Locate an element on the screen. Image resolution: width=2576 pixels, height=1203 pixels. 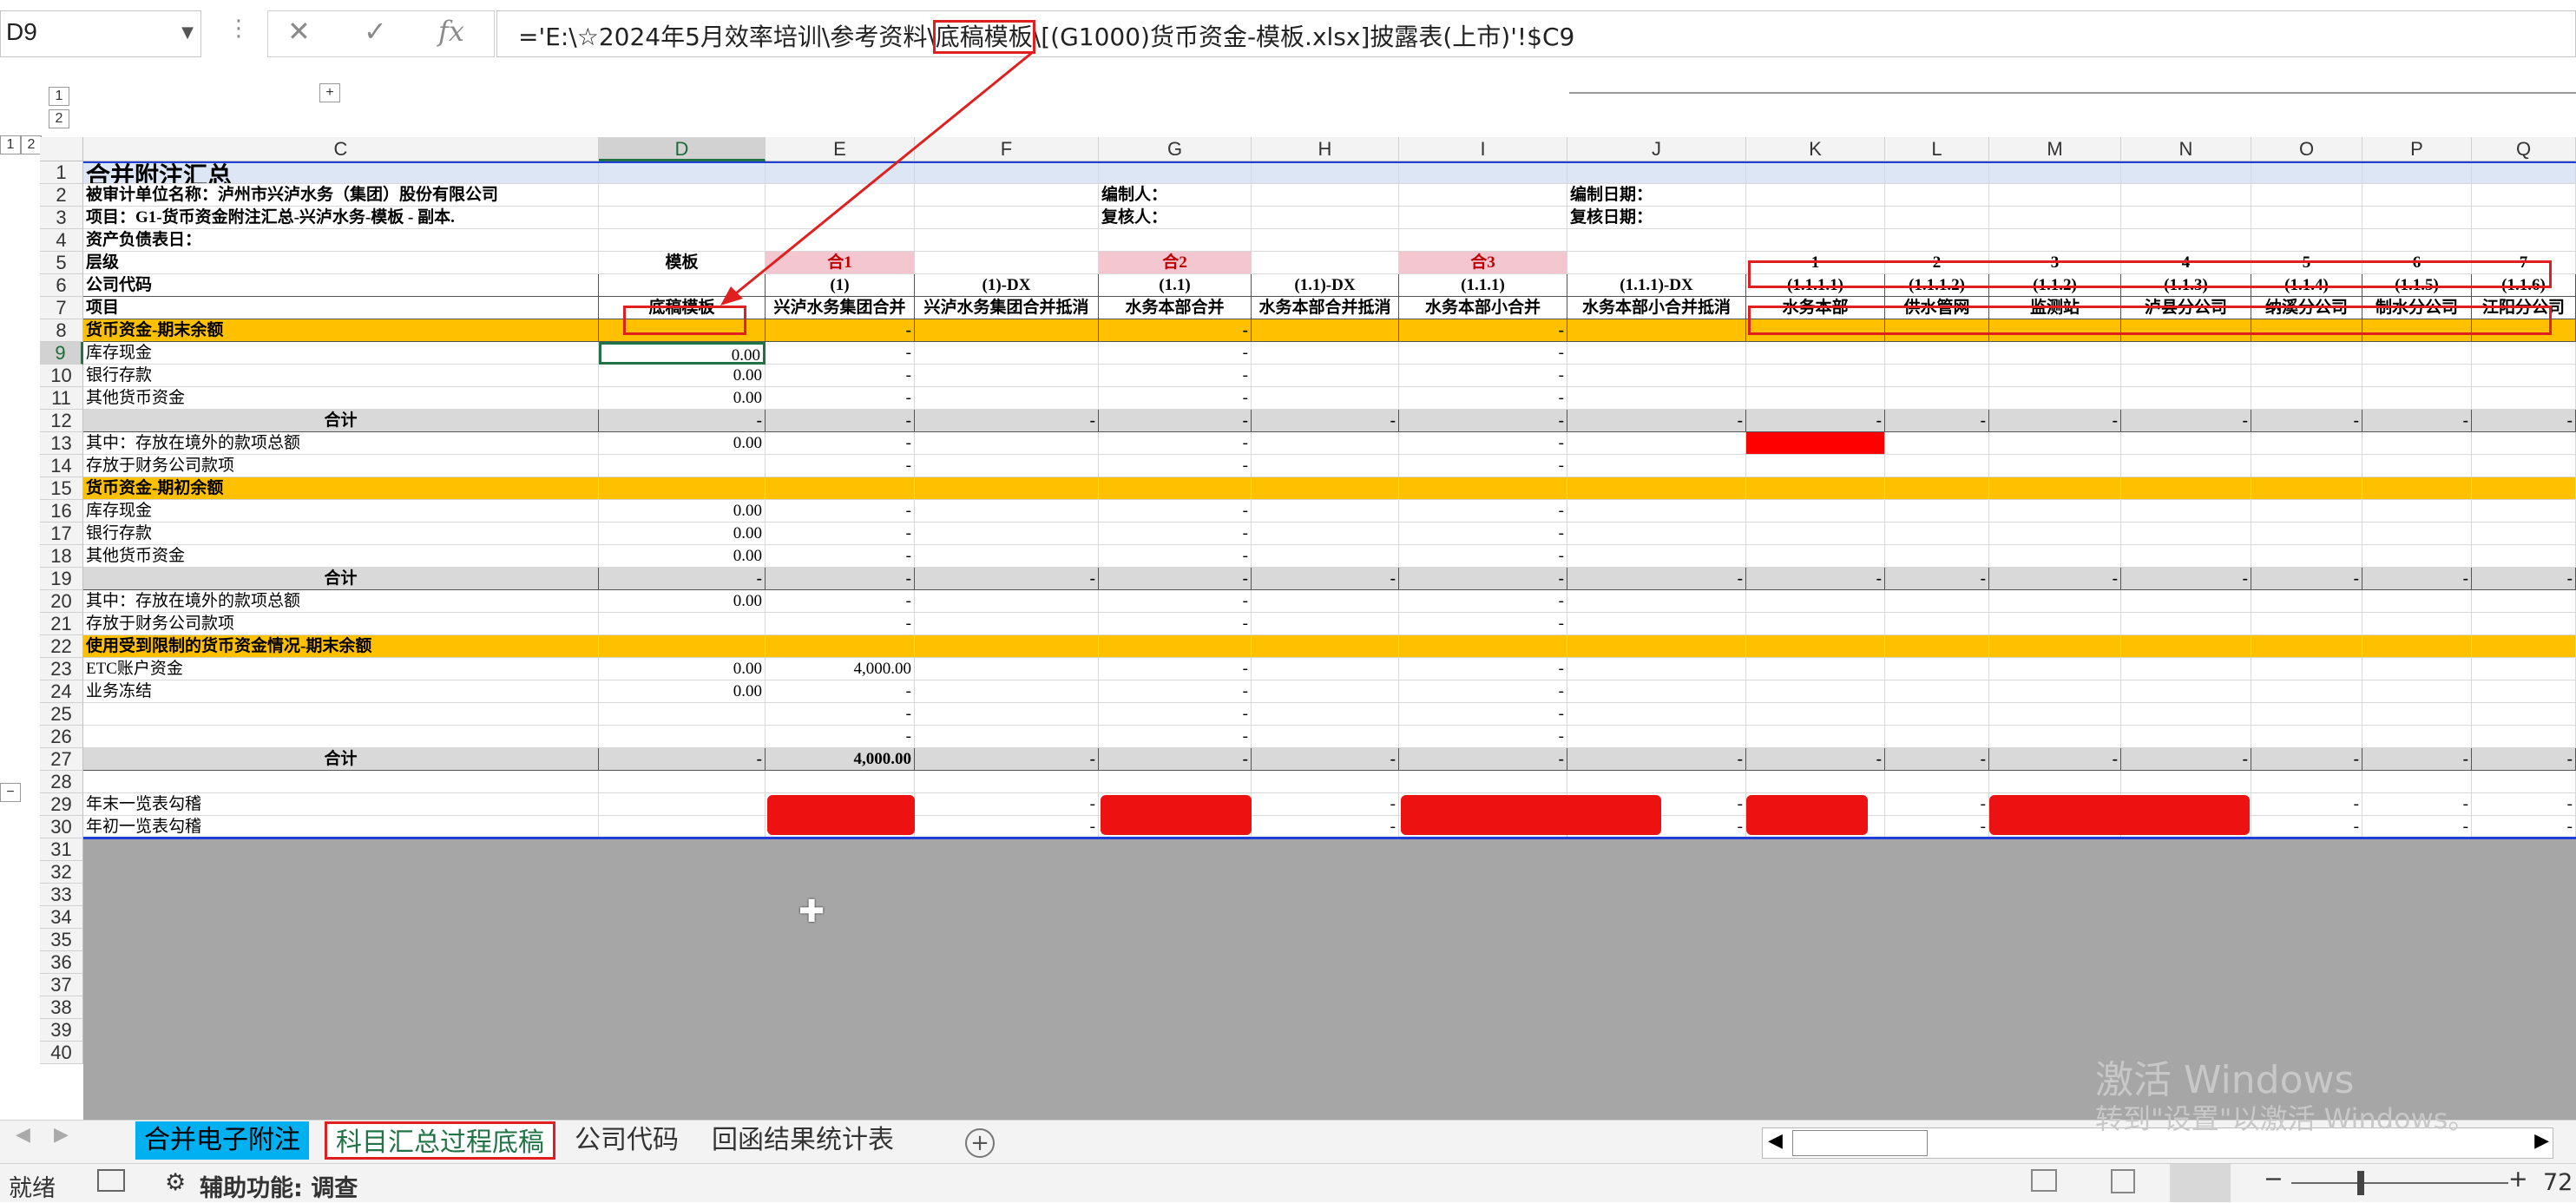
cell-p2 is located at coordinates (2417, 195).